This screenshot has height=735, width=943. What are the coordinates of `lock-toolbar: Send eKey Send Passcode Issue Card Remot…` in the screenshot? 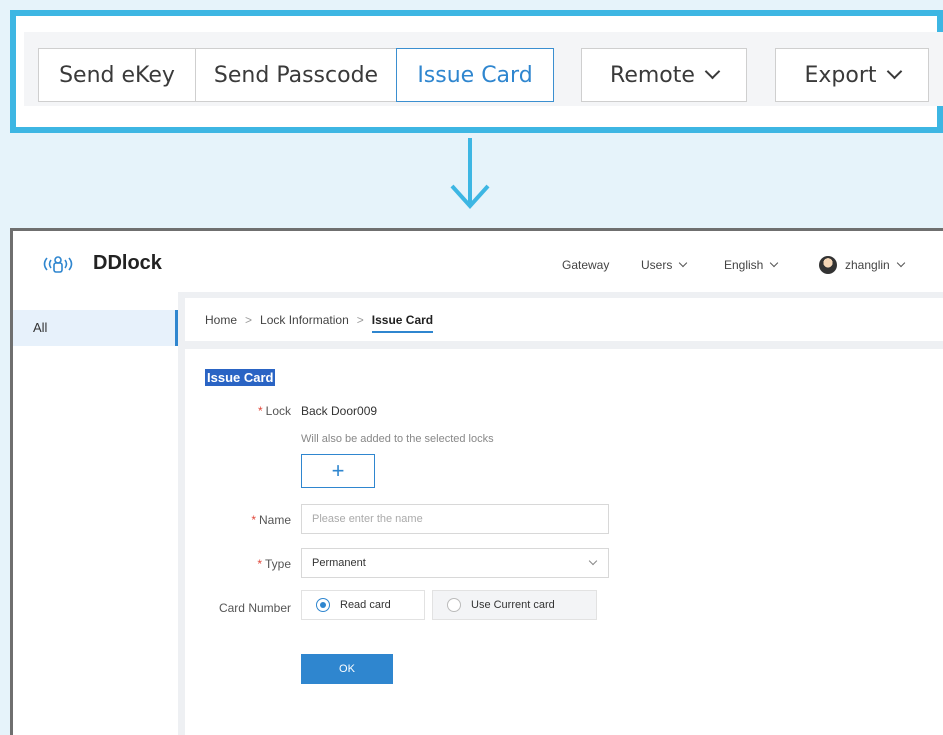 It's located at (483, 69).